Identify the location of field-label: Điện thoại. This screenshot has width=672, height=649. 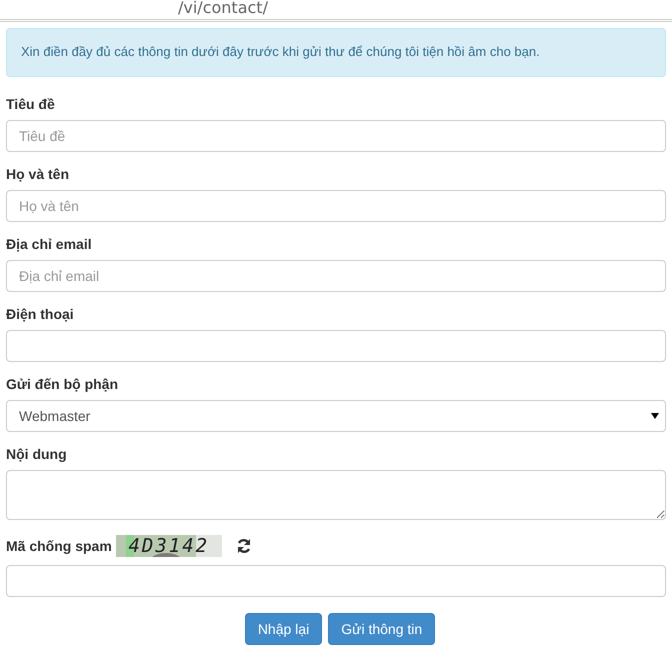
(40, 314).